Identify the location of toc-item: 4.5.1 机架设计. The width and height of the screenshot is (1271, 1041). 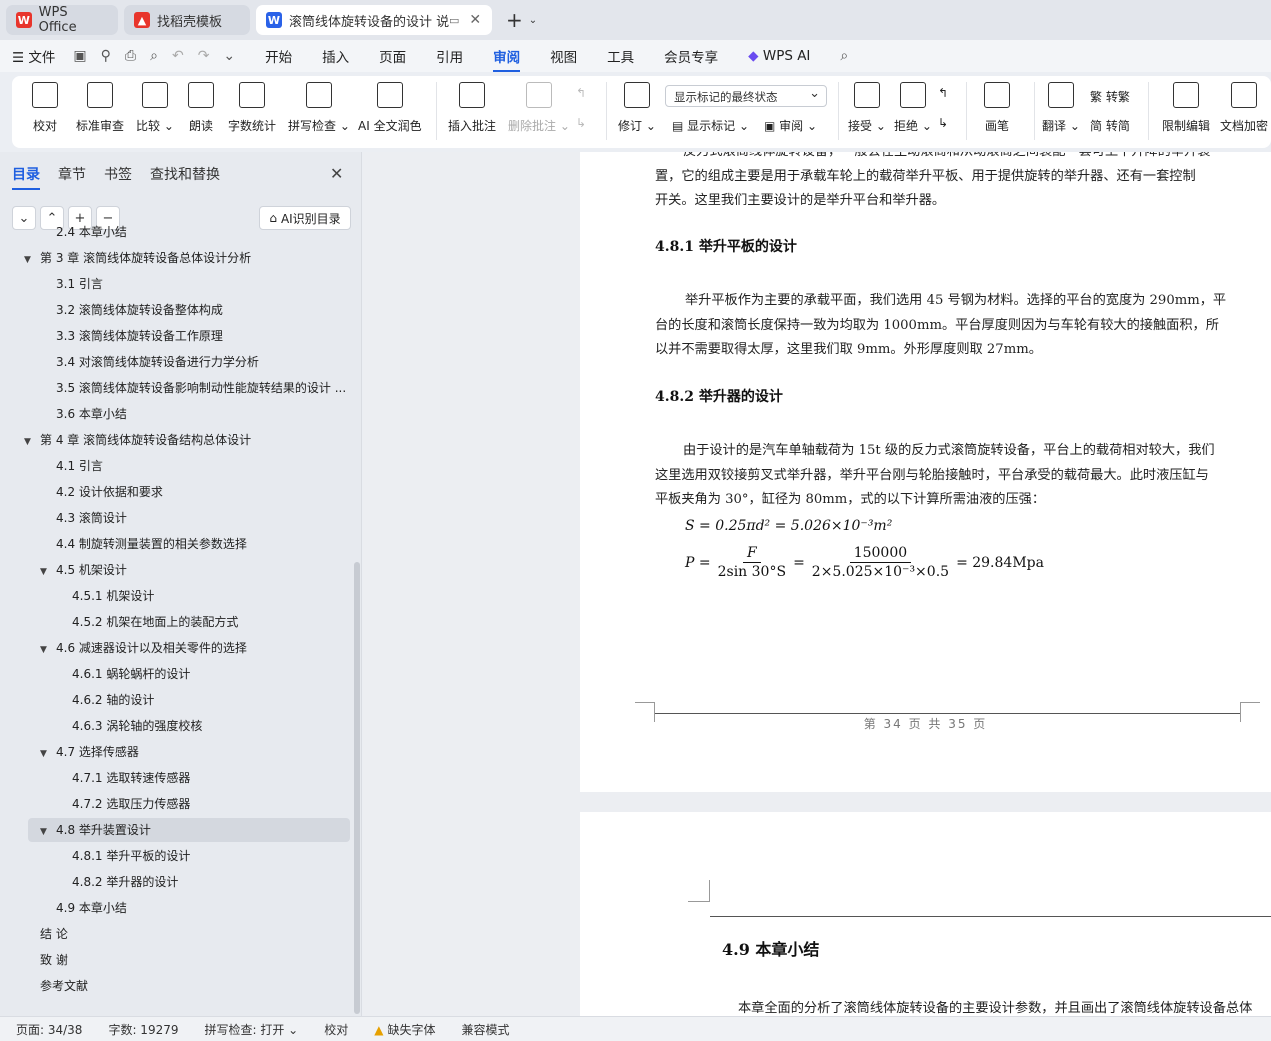
(105, 596).